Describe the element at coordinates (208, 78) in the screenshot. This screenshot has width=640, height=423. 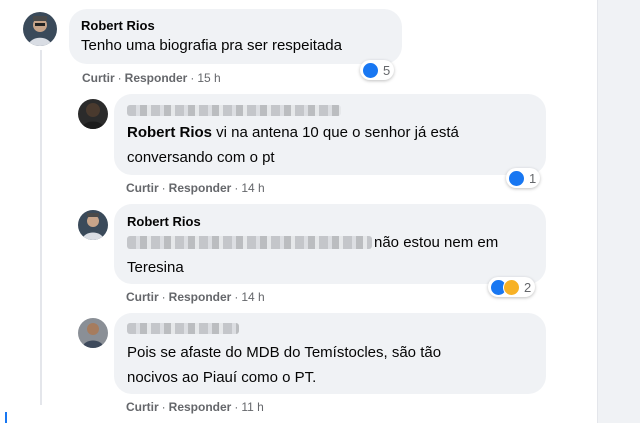
I see `timestamp: 15 h` at that location.